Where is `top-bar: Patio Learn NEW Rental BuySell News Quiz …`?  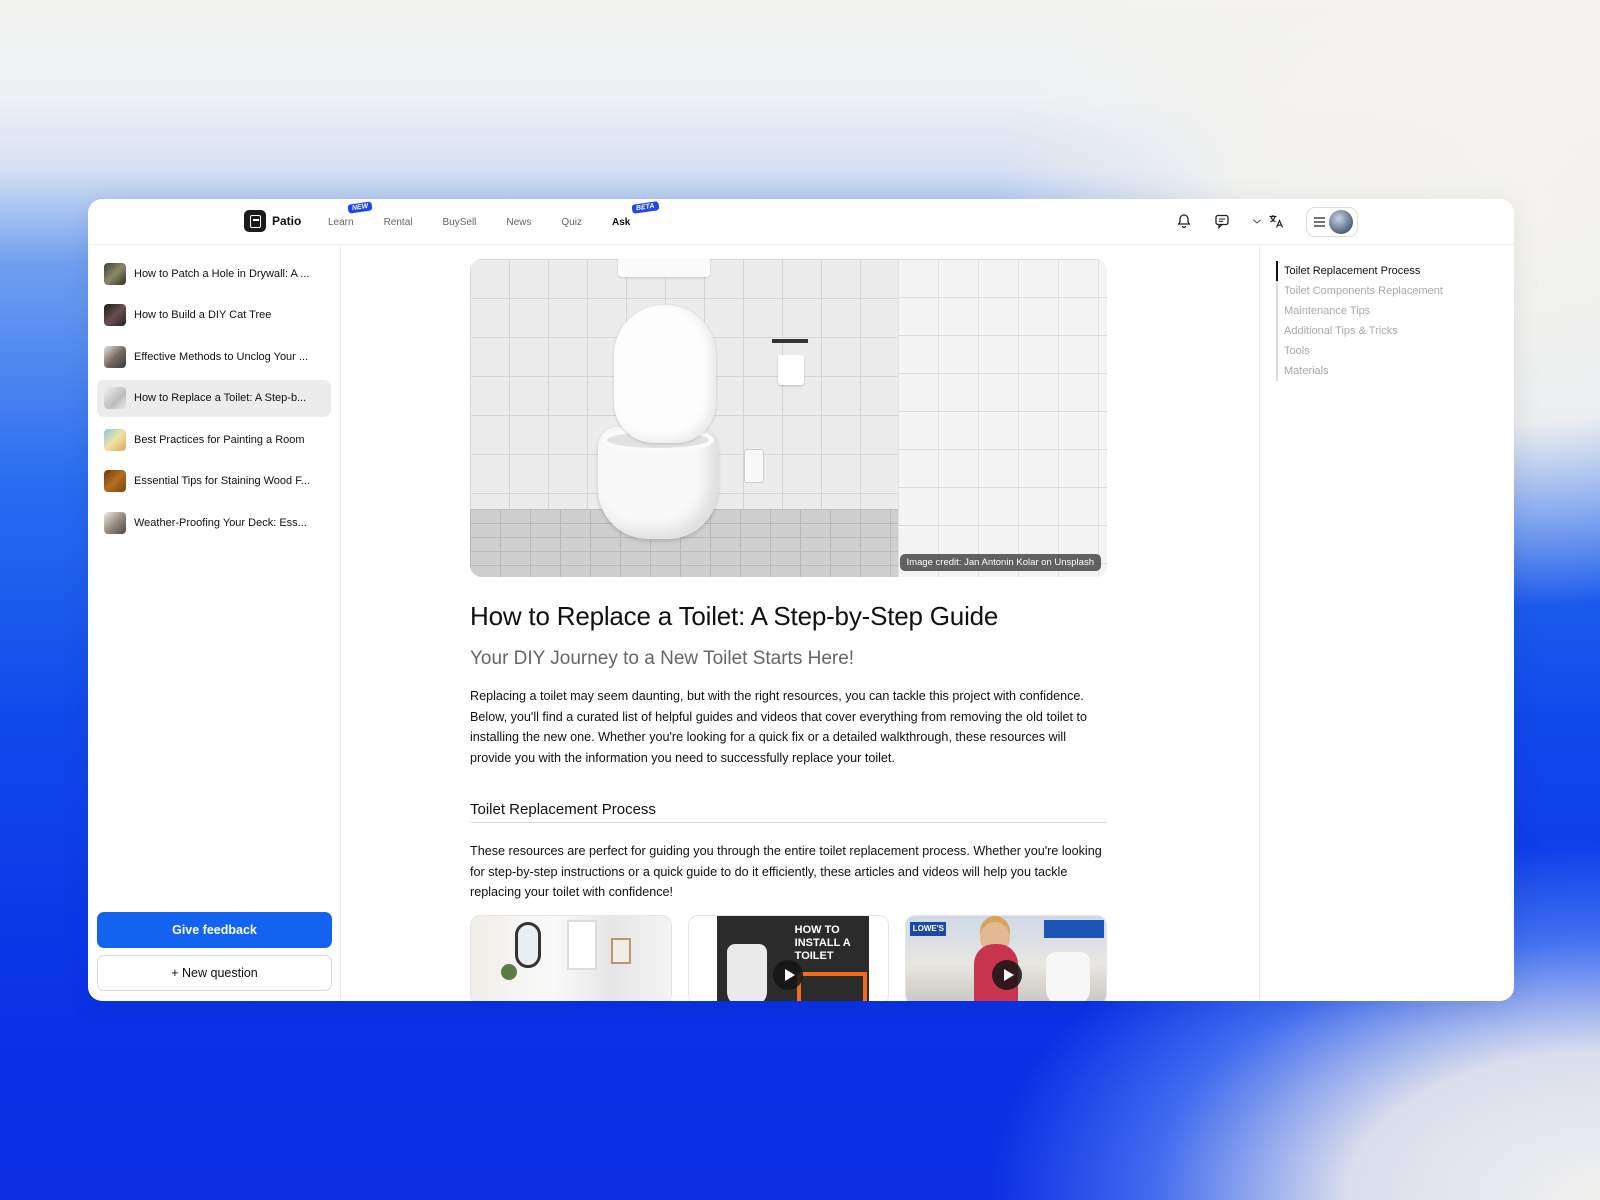 top-bar: Patio Learn NEW Rental BuySell News Quiz … is located at coordinates (801, 222).